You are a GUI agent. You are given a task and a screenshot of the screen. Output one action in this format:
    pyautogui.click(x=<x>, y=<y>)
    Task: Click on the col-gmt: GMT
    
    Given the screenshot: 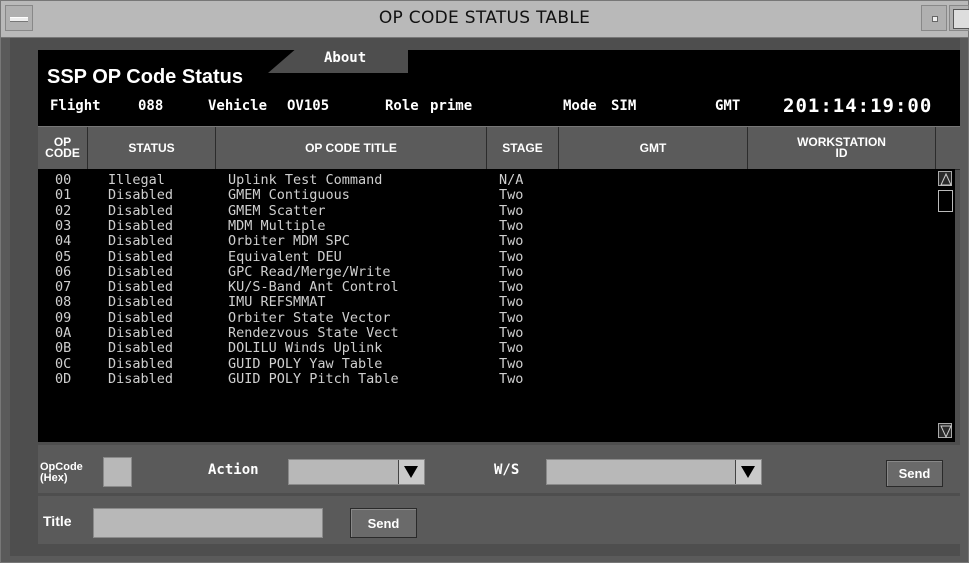 What is the action you would take?
    pyautogui.click(x=653, y=148)
    